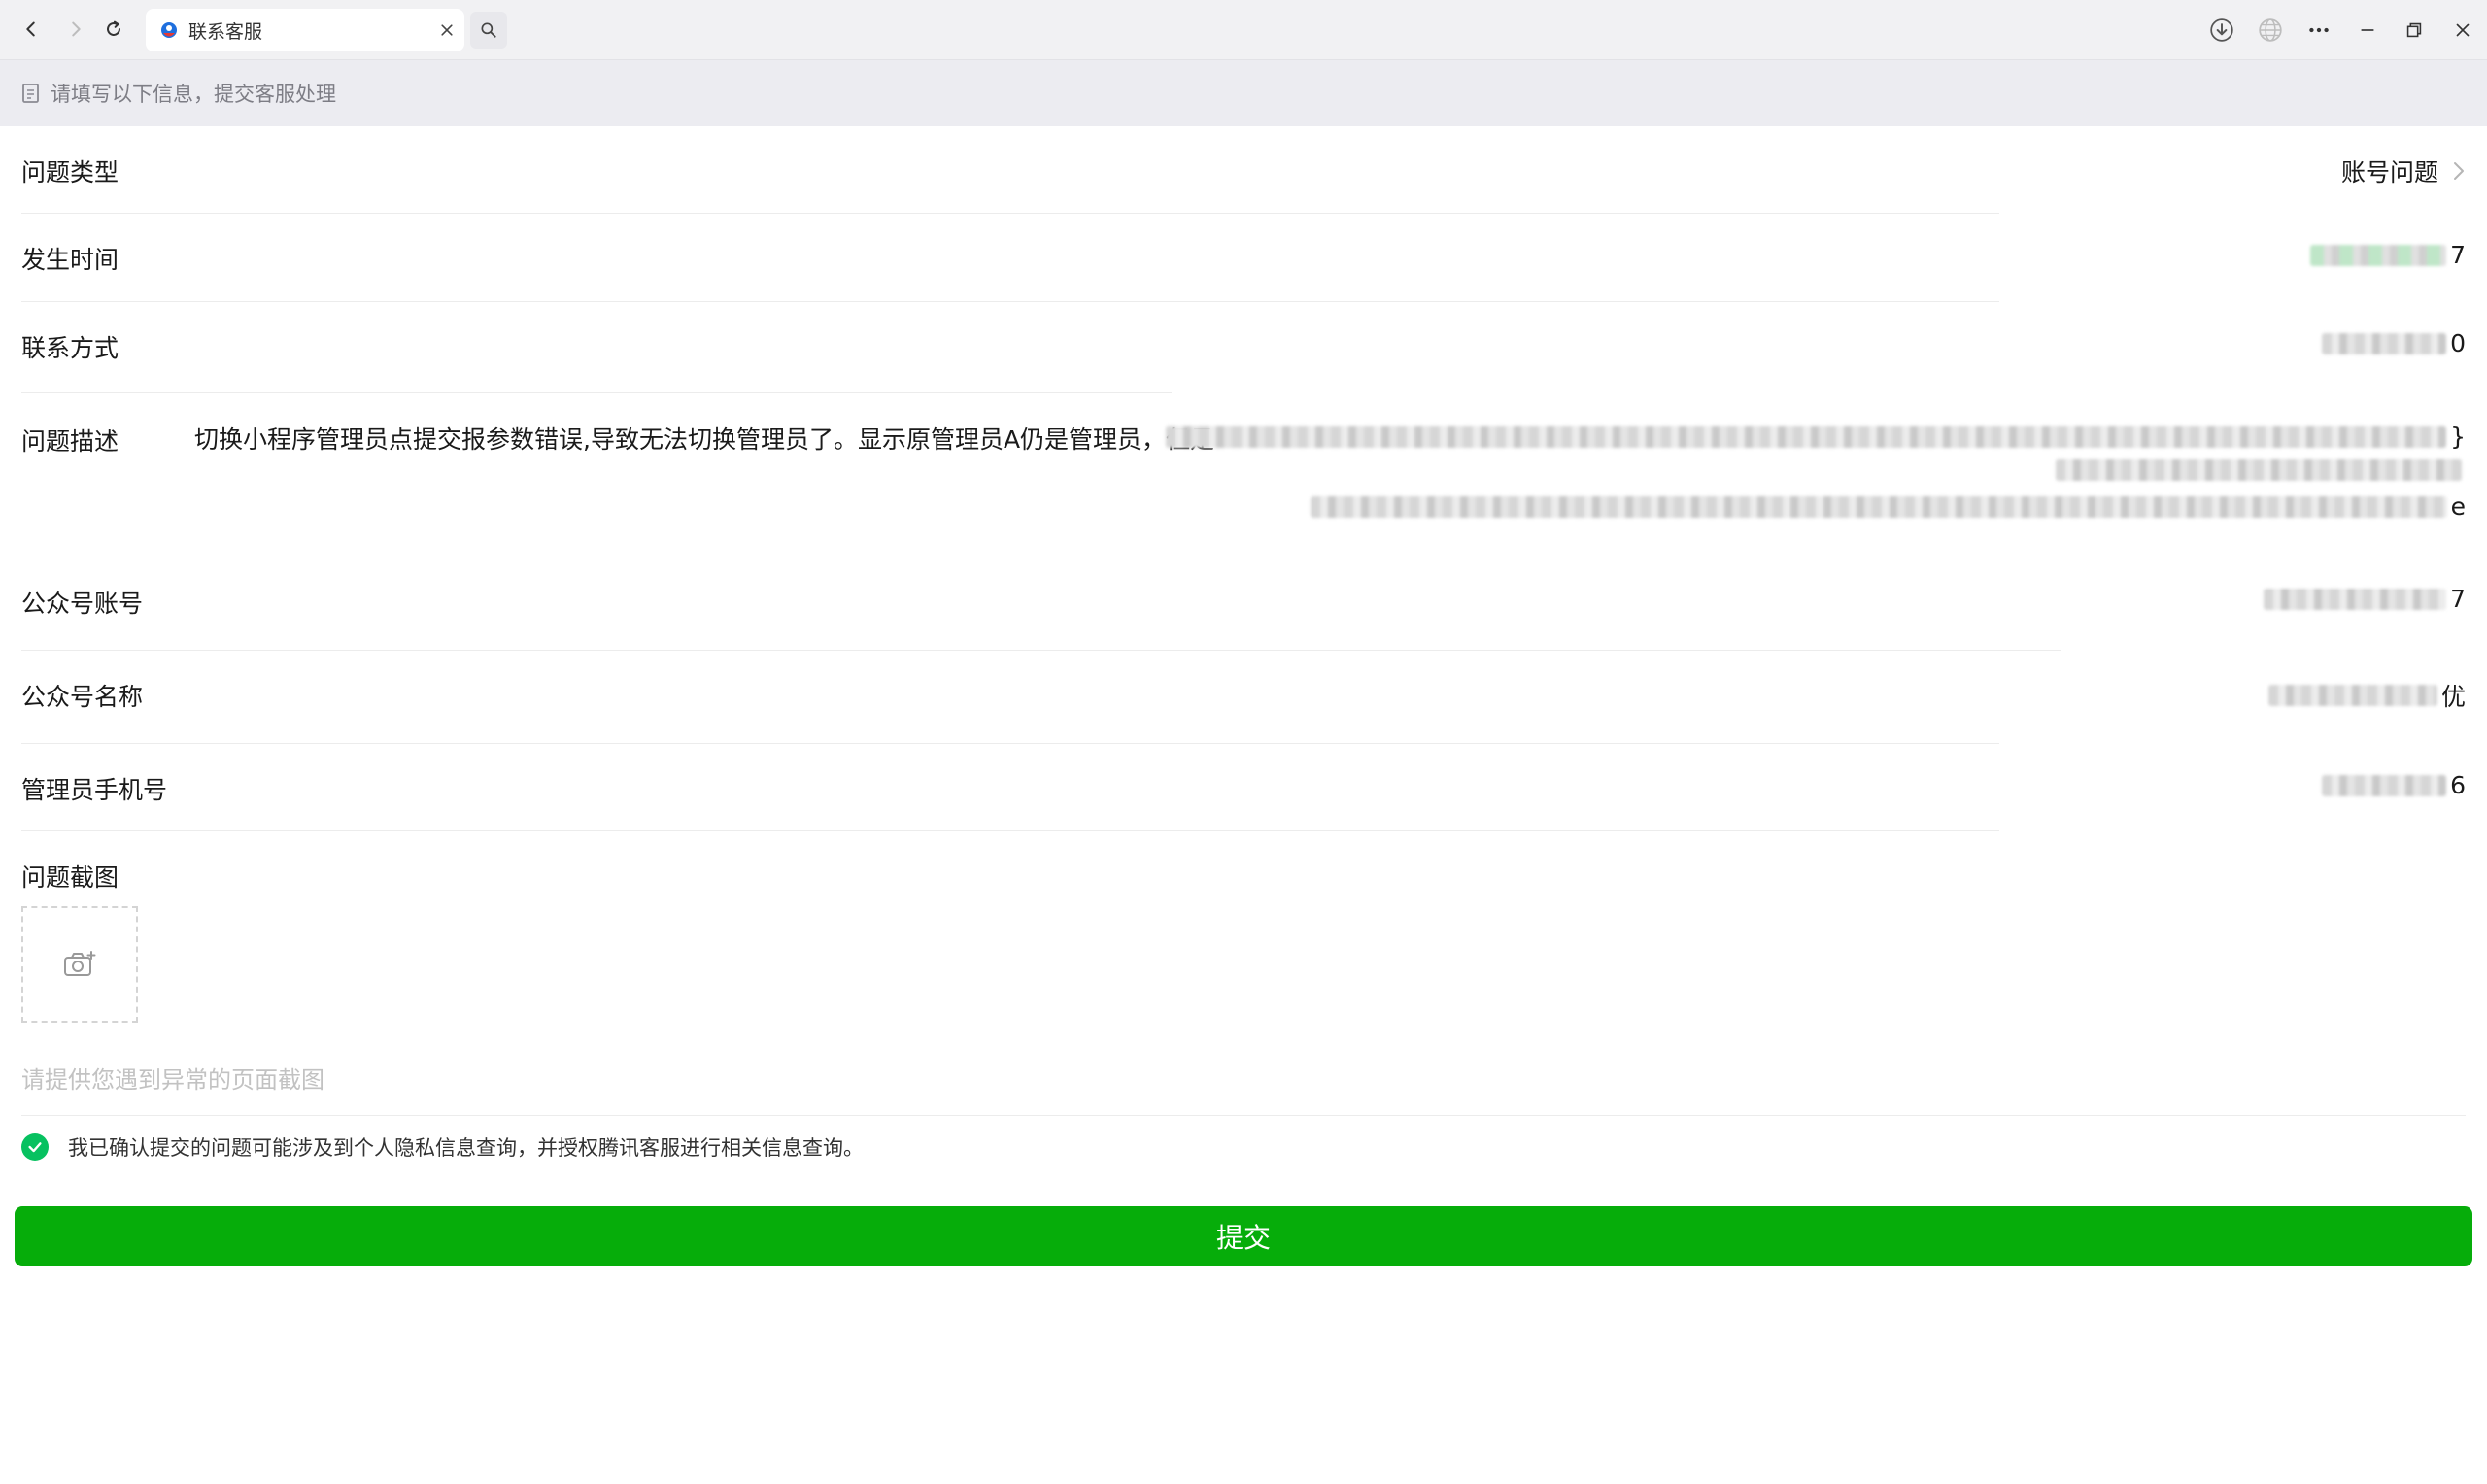 Image resolution: width=2487 pixels, height=1484 pixels. I want to click on account-label: 公众号账号, so click(82, 604).